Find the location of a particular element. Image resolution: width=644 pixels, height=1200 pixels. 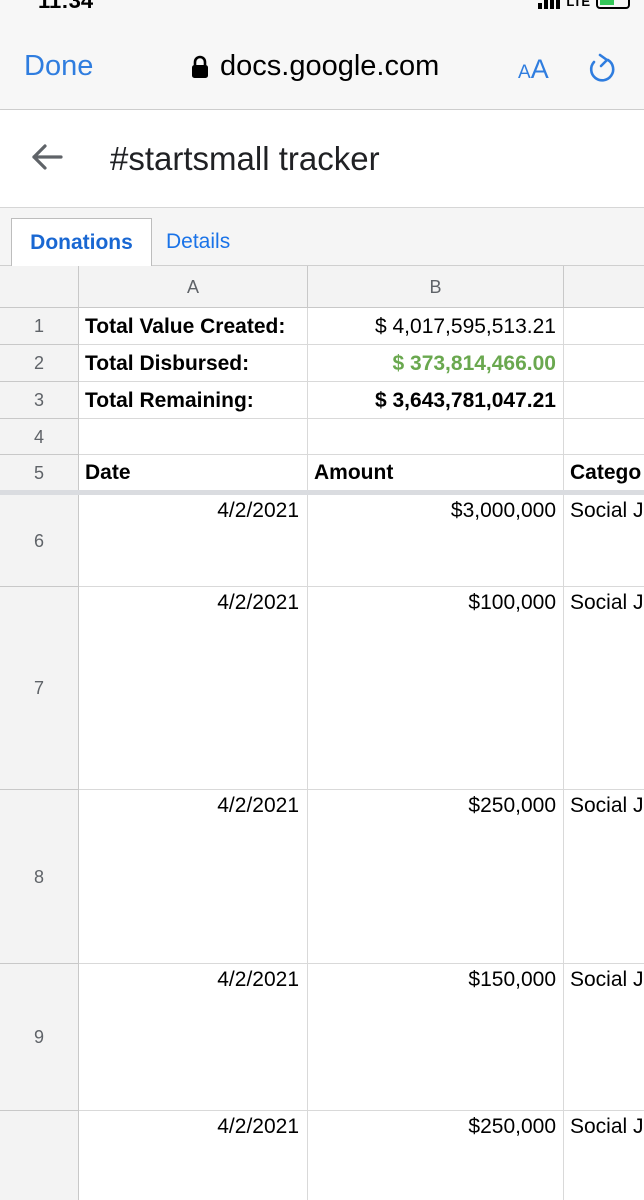

row-header is located at coordinates (39, 1155).